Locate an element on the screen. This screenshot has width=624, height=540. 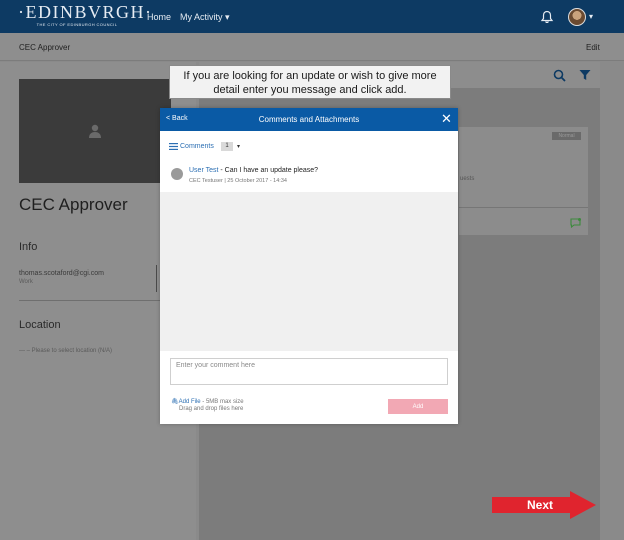
page-subheader: CEC Approver Edit is located at coordinates (312, 47).